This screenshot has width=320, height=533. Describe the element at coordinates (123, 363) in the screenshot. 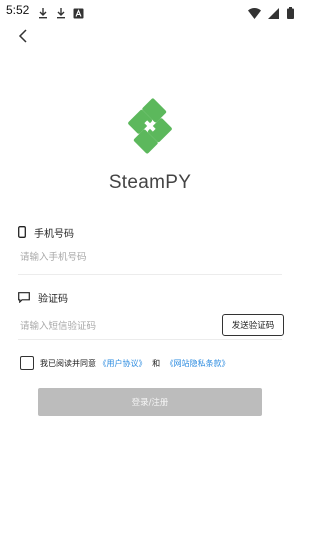

I see `user-agreement-link: 《用户协议》` at that location.